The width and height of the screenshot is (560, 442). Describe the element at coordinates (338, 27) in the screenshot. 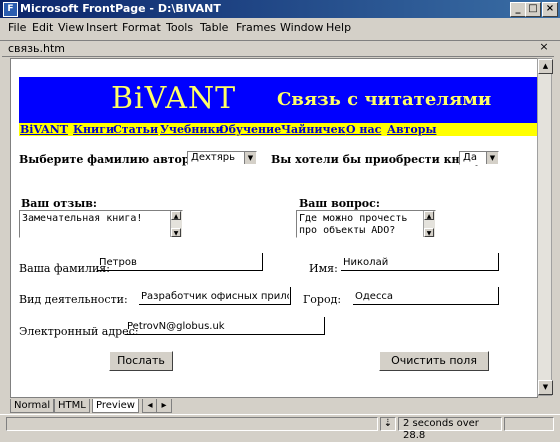

I see `menu-help: Help` at that location.